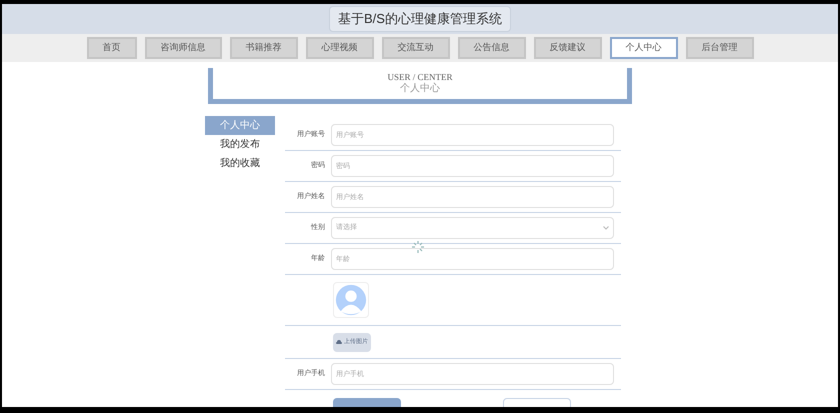  I want to click on nav-tab: 心理视频, so click(340, 48).